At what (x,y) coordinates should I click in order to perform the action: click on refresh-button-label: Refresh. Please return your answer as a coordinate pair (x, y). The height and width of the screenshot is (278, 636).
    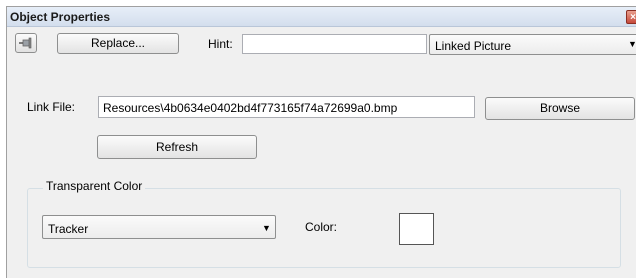
    Looking at the image, I should click on (177, 147).